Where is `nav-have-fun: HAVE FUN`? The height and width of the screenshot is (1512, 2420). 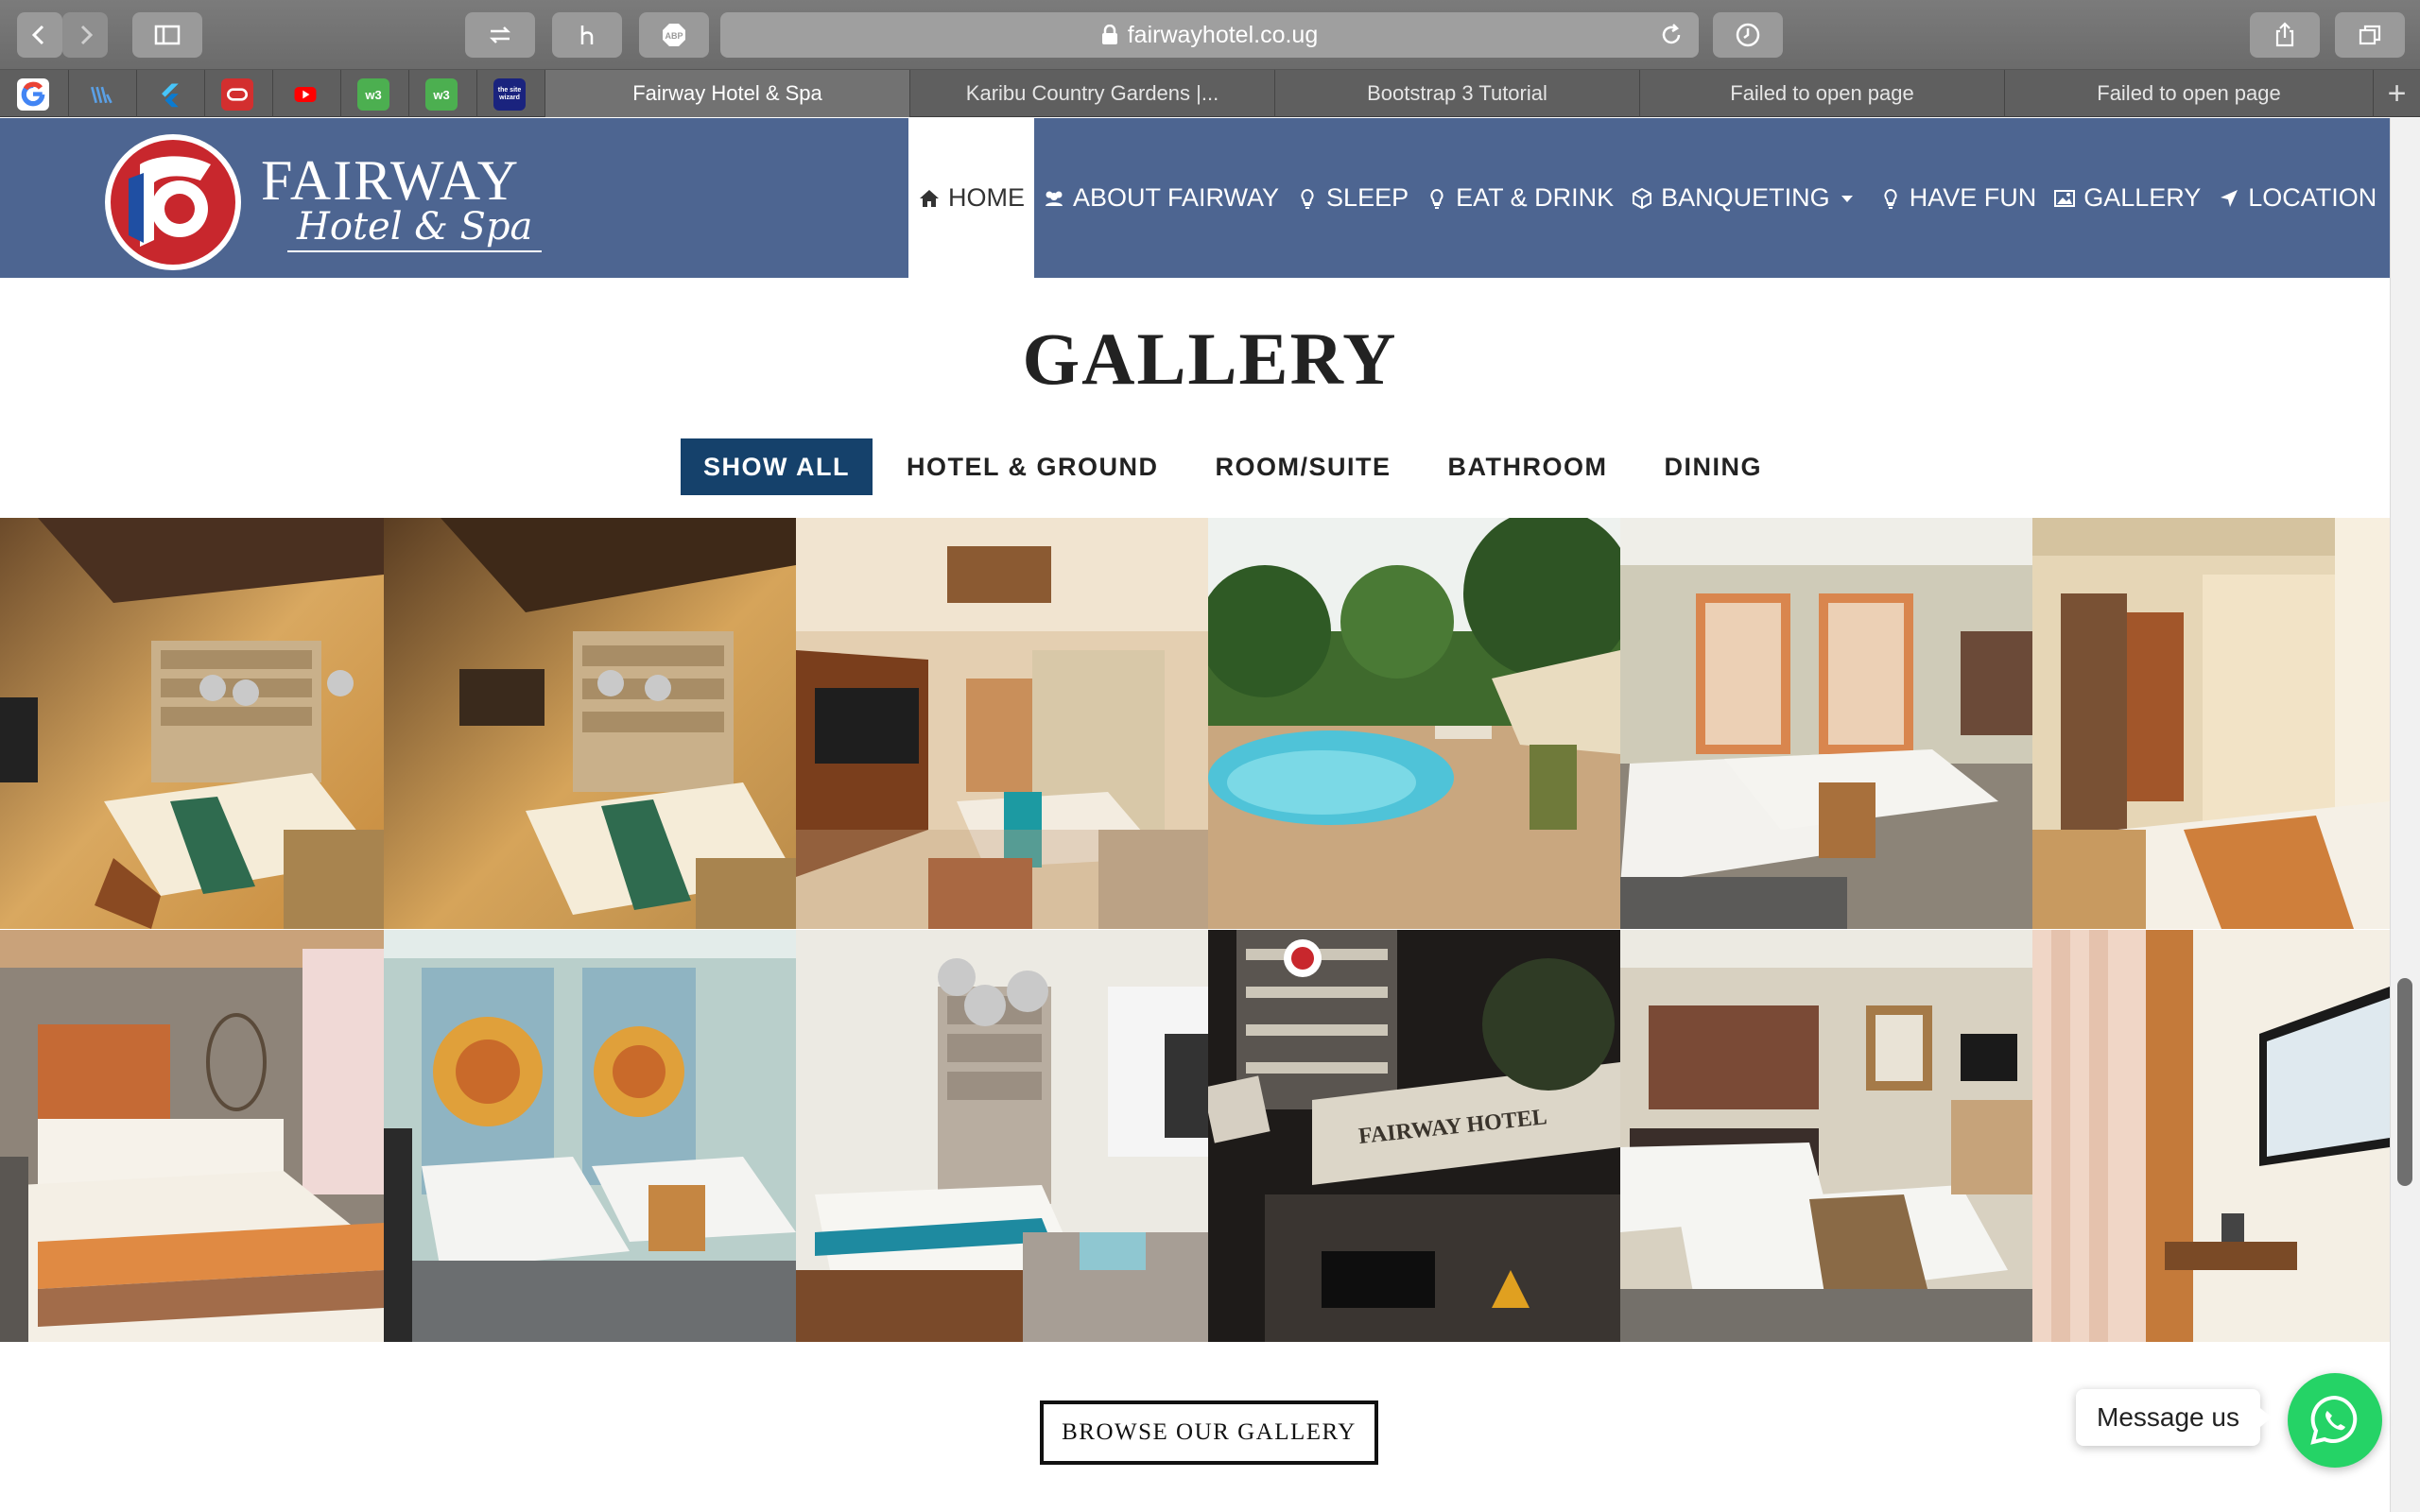 nav-have-fun: HAVE FUN is located at coordinates (1958, 198).